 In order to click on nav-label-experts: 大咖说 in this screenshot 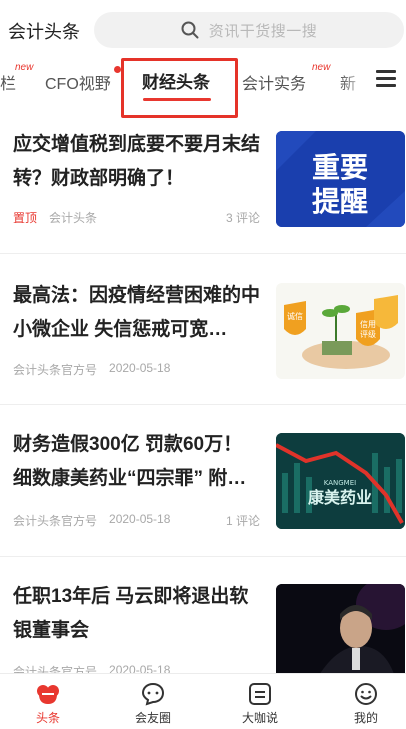, I will do `click(259, 718)`.